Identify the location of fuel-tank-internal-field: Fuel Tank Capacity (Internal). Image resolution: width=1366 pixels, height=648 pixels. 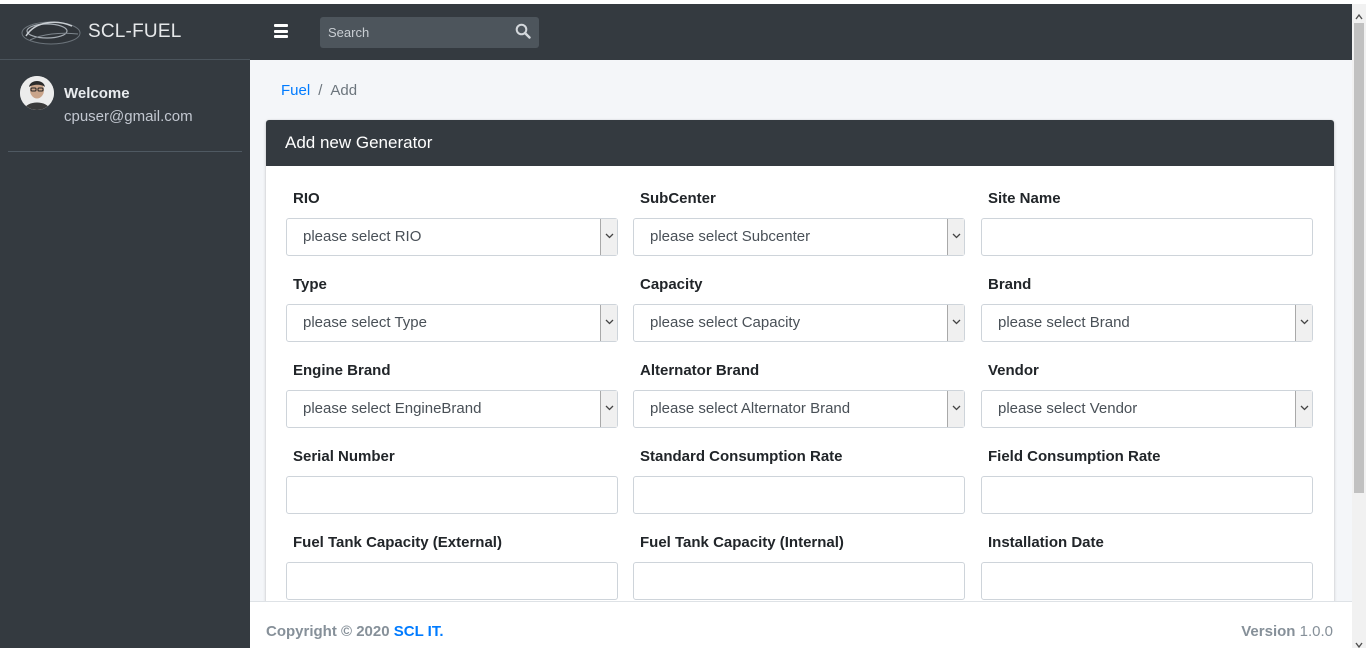
(799, 567).